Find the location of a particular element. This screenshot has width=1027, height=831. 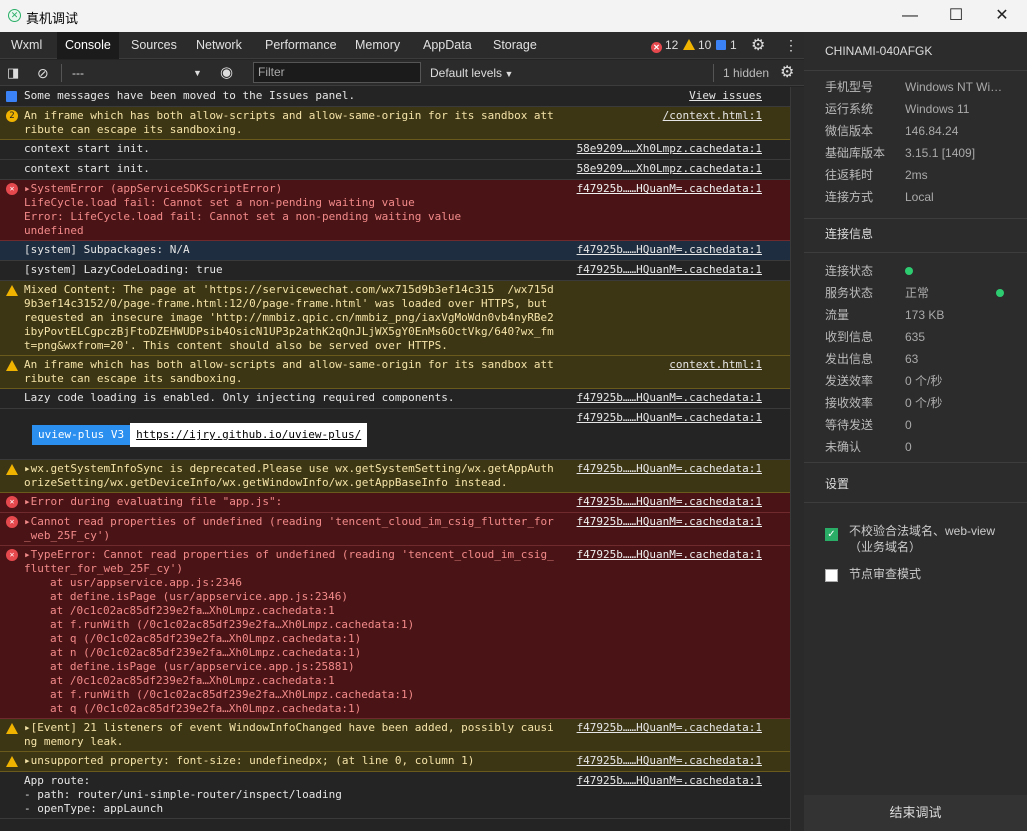

context-select: --- is located at coordinates (78, 73).